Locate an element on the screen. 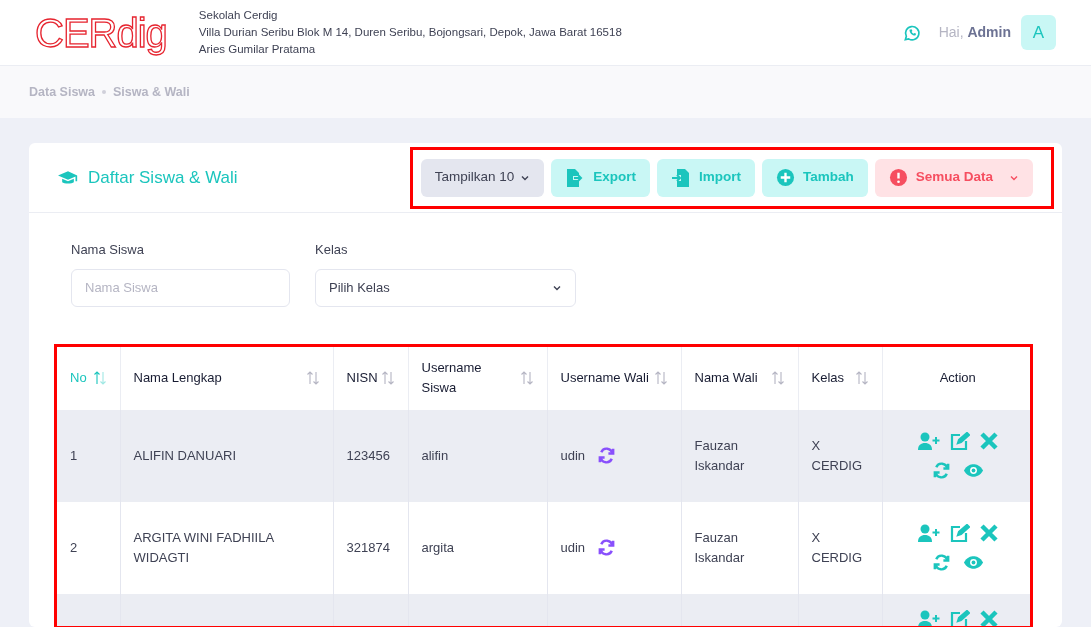  table-cell-text: ALIFIN DANUARI is located at coordinates (185, 455).